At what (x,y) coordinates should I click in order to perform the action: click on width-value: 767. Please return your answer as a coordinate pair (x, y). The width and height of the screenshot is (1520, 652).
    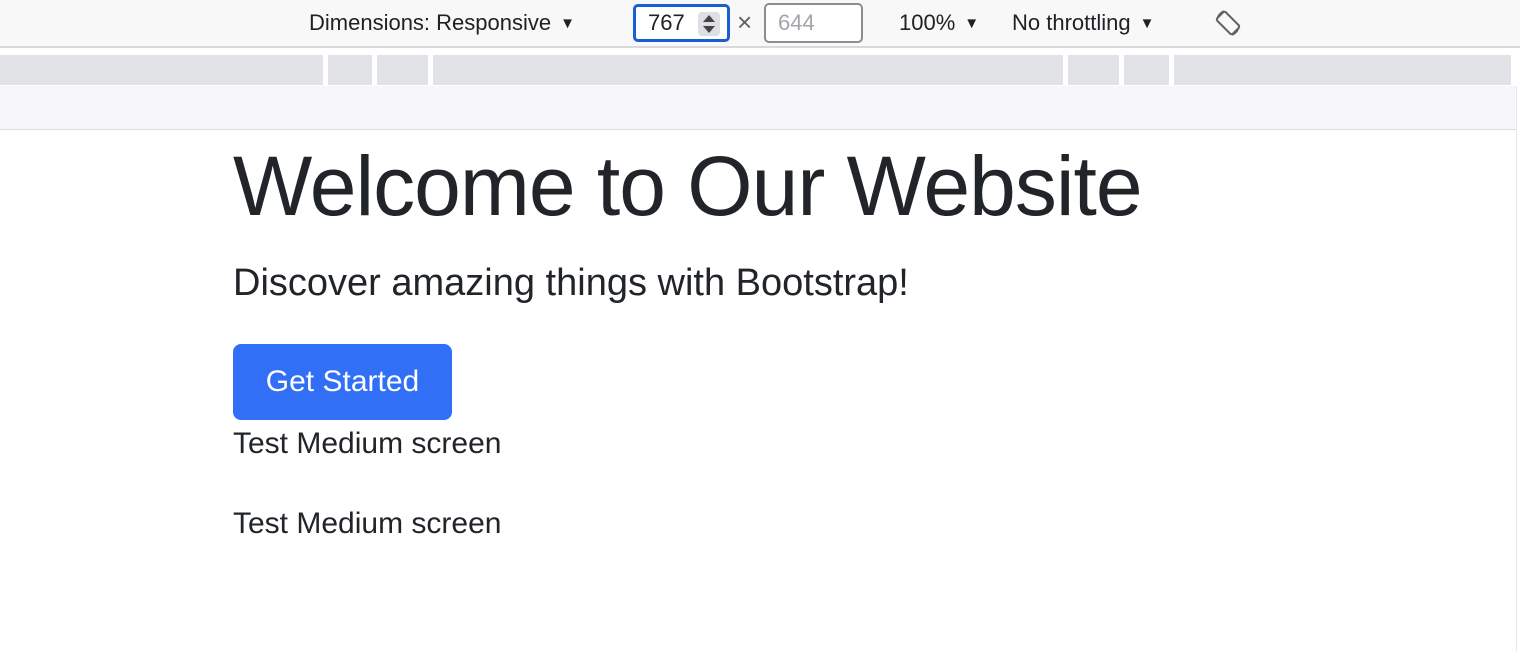
    Looking at the image, I should click on (666, 22).